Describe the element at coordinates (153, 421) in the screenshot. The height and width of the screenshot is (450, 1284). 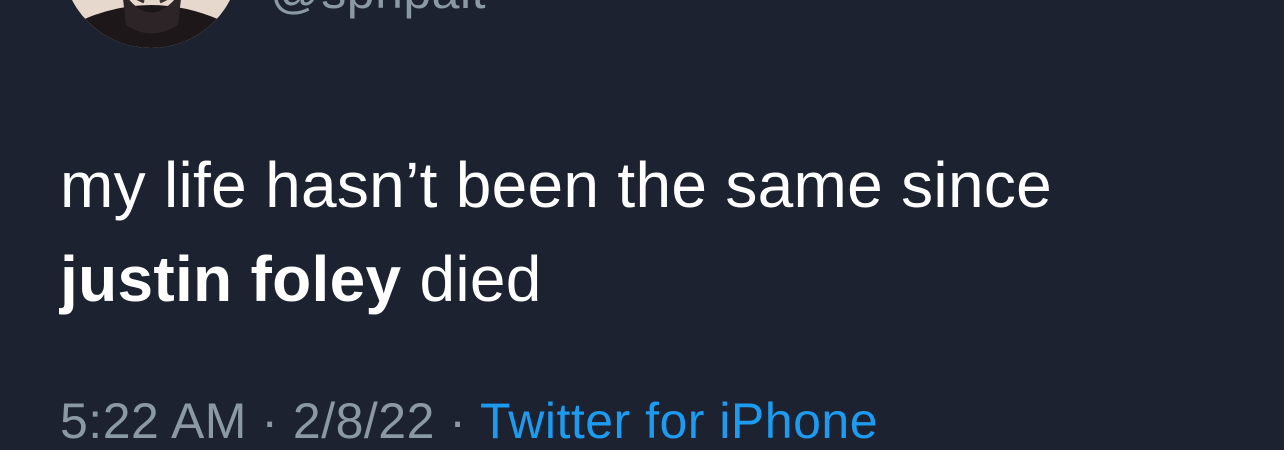
I see `tweet-time: 5:22 AM` at that location.